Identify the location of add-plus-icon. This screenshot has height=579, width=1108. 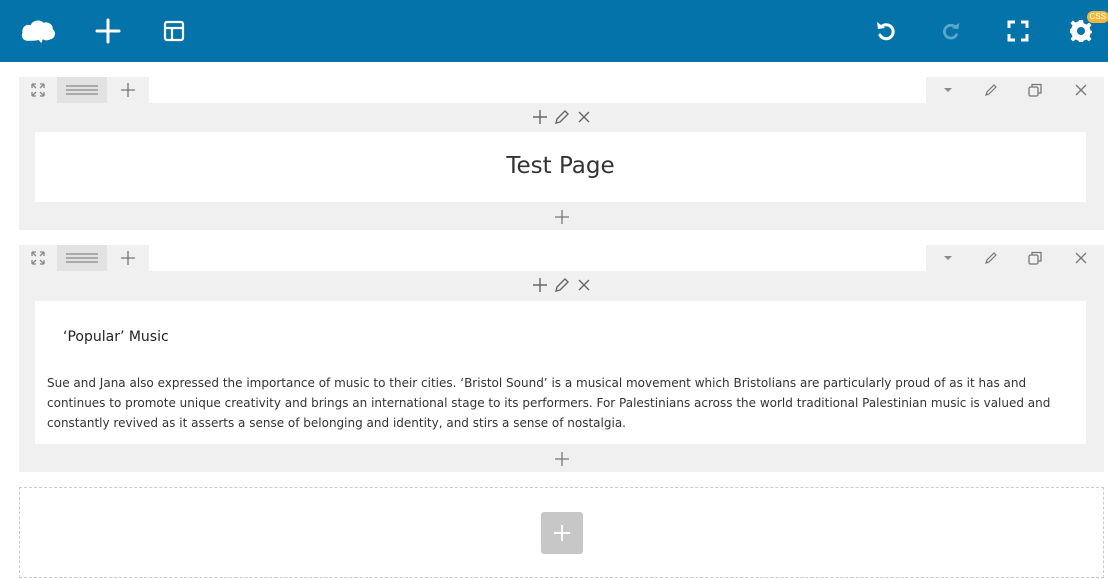
(108, 31).